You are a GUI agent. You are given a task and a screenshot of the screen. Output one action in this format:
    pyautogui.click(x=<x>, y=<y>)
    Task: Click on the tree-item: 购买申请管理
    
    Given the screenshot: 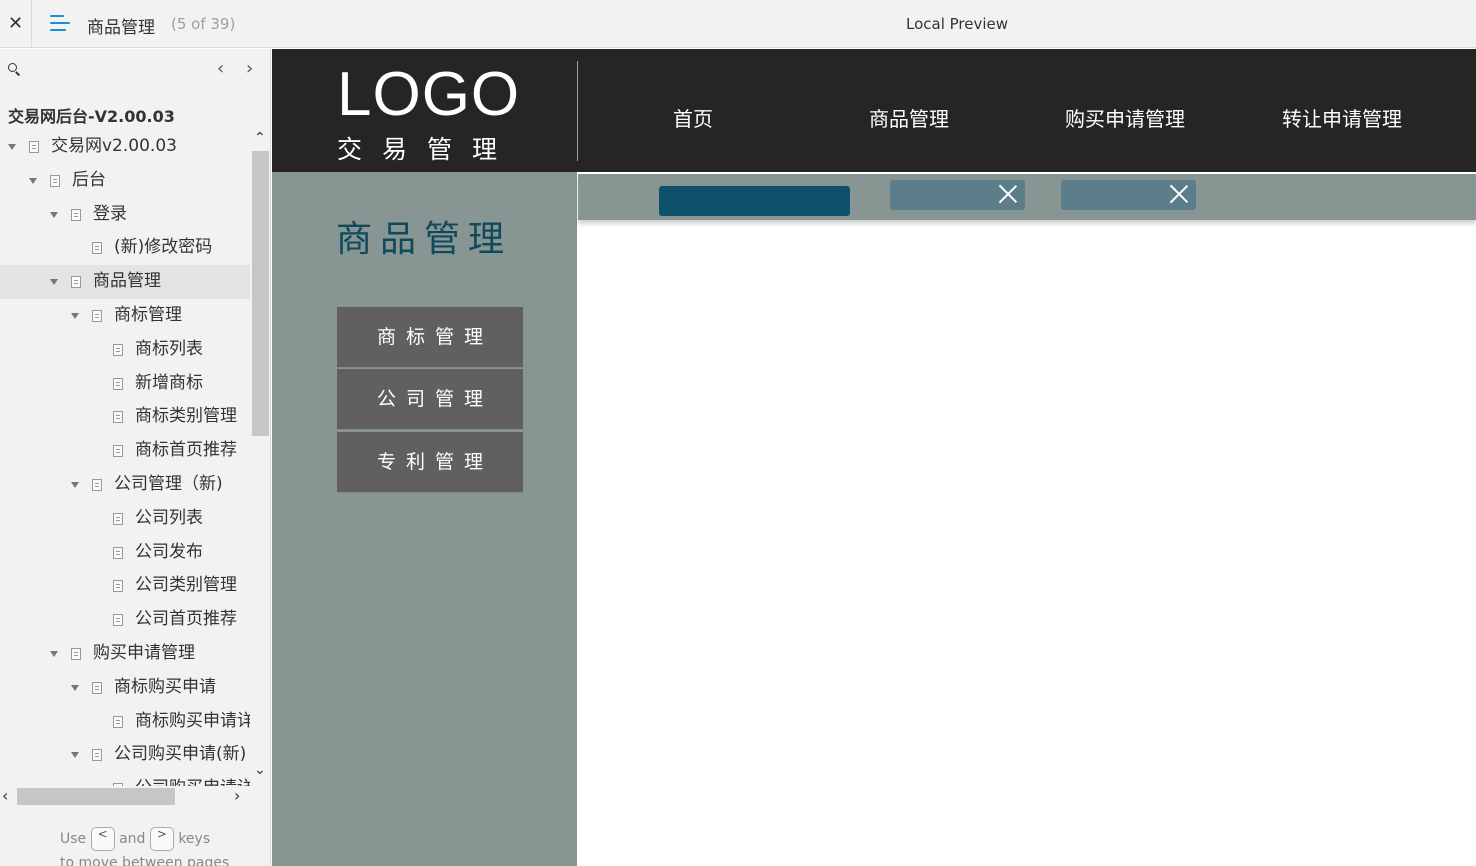 What is the action you would take?
    pyautogui.click(x=125, y=654)
    